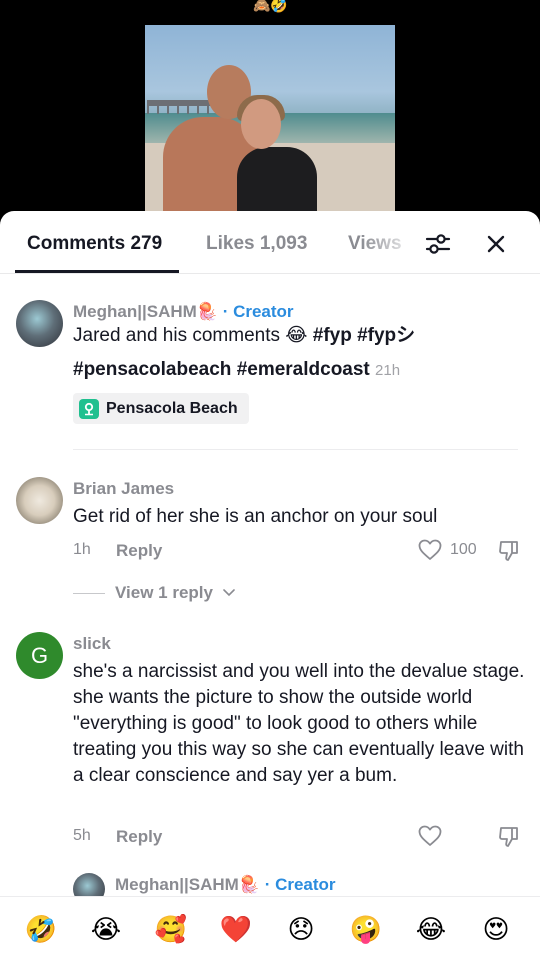  I want to click on emoji-reaction-bar: 🤣 😭 🥰 ❤️ 😞 🤪 😂 😍, so click(270, 928).